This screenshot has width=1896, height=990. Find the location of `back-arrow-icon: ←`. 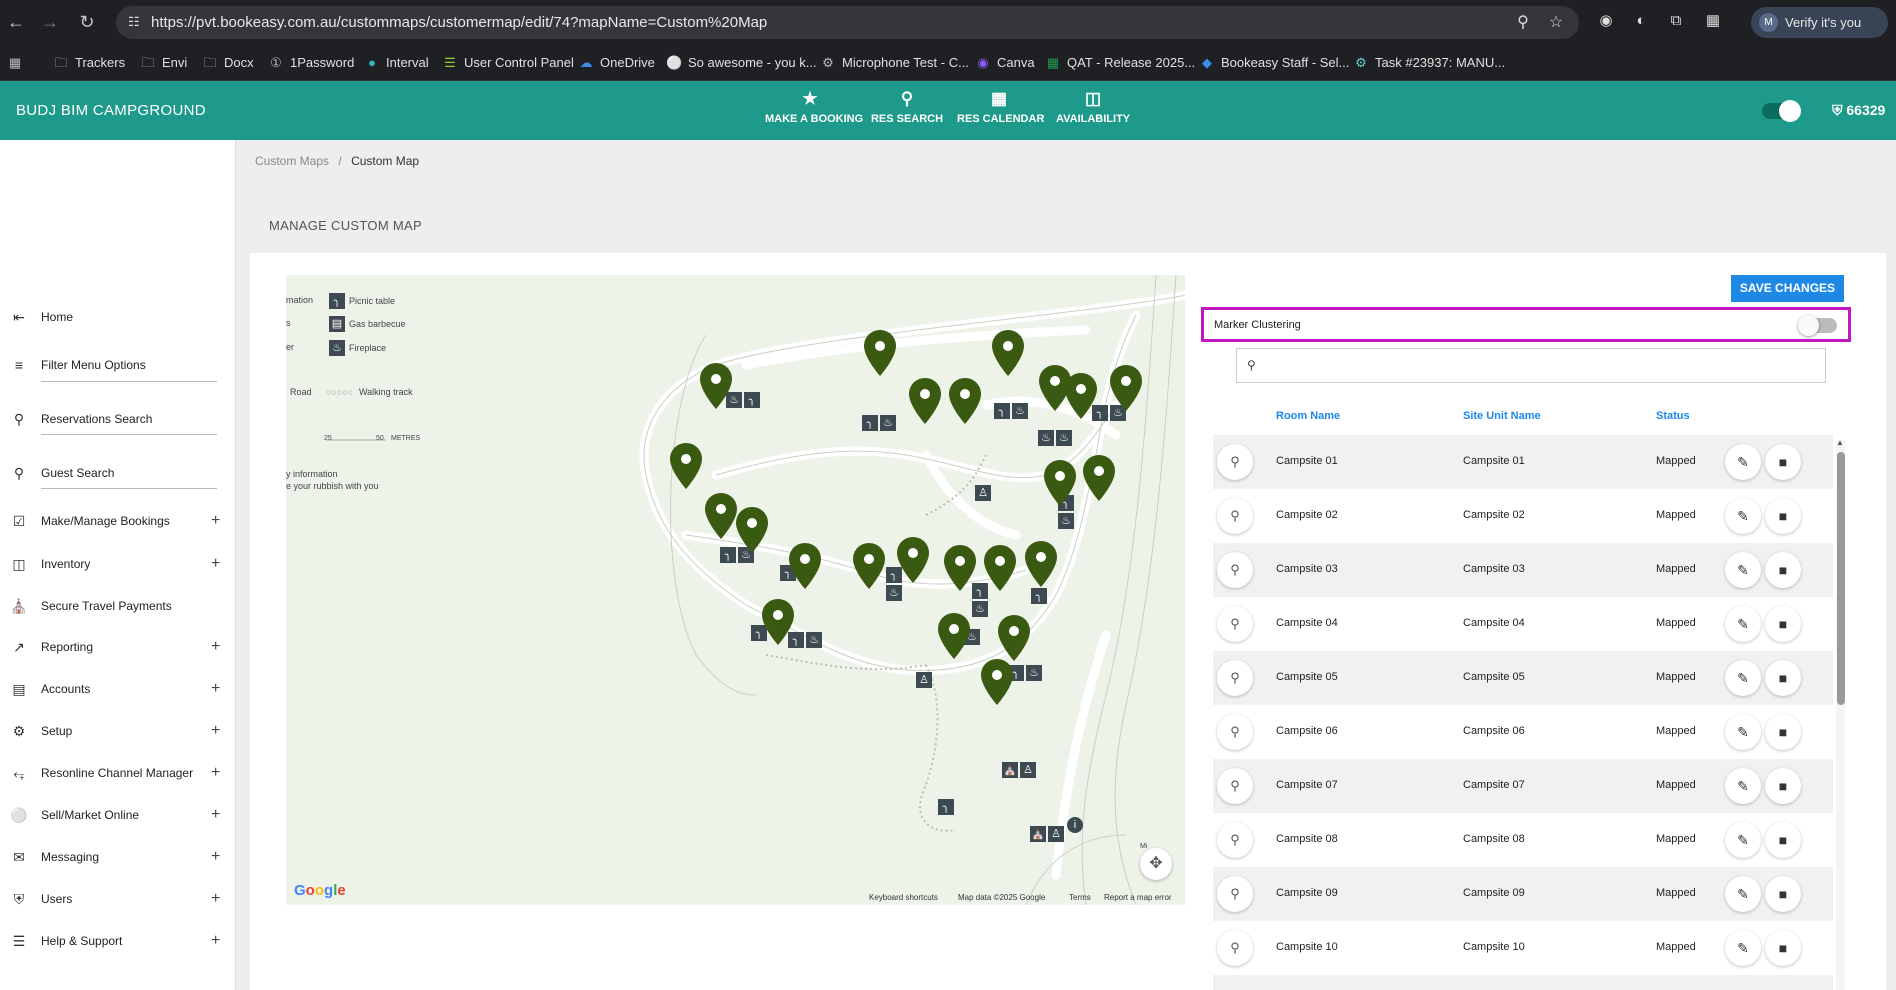

back-arrow-icon: ← is located at coordinates (16, 22).